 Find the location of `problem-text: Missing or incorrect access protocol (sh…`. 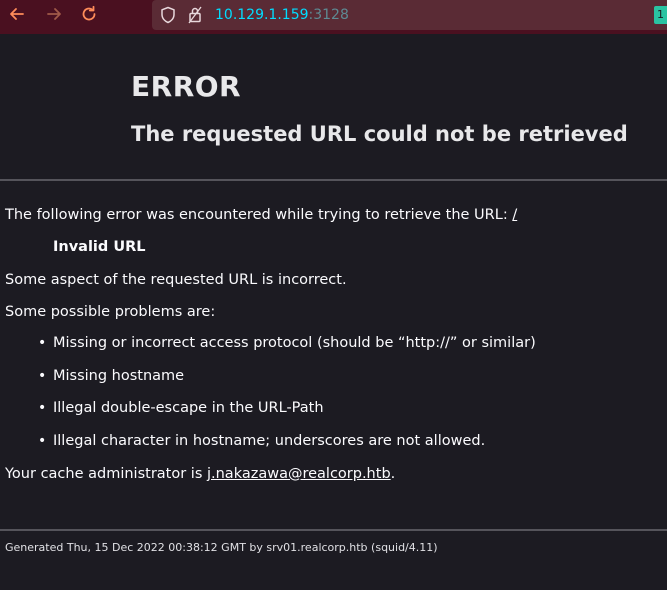

problem-text: Missing or incorrect access protocol (sh… is located at coordinates (294, 343).